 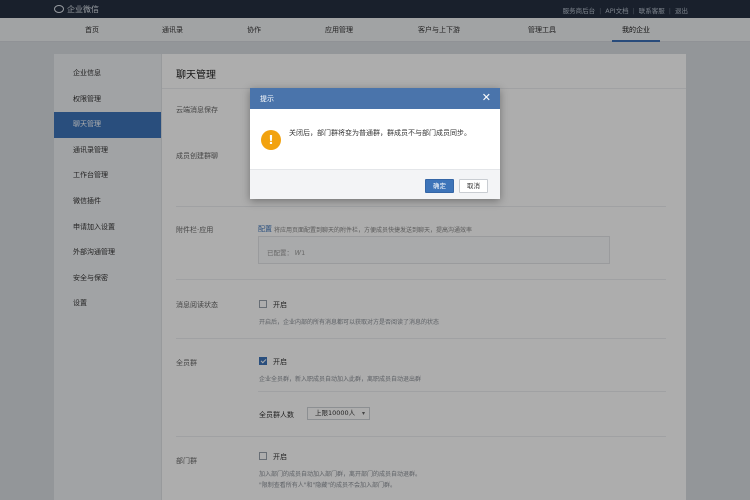 What do you see at coordinates (380, 133) in the screenshot?
I see `dialog-message: 关闭后，部门群将变为普通群，群成员不与部门成员同步。` at bounding box center [380, 133].